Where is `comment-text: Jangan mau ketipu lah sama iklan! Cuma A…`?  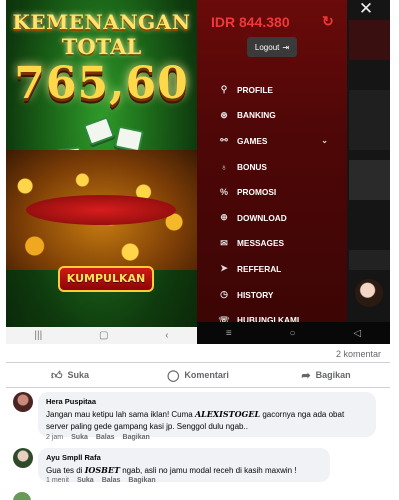 comment-text: Jangan mau ketipu lah sama iklan! Cuma A… is located at coordinates (195, 420).